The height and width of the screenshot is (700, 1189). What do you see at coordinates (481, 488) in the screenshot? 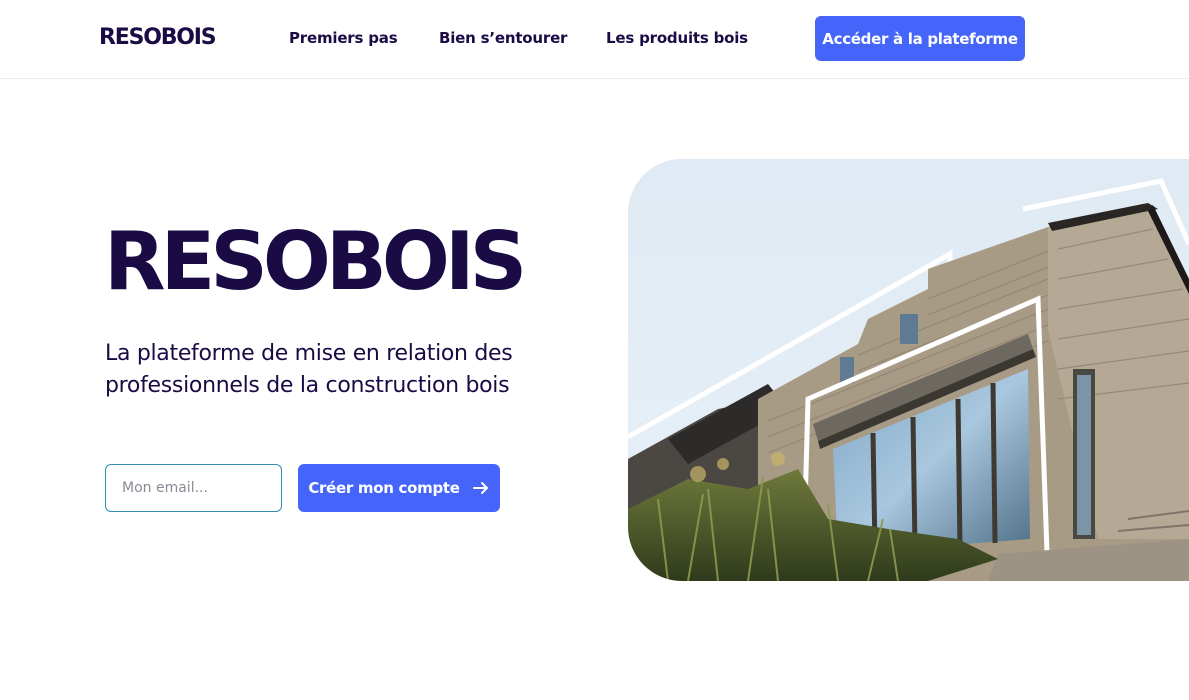
I see `arrow-right-icon` at bounding box center [481, 488].